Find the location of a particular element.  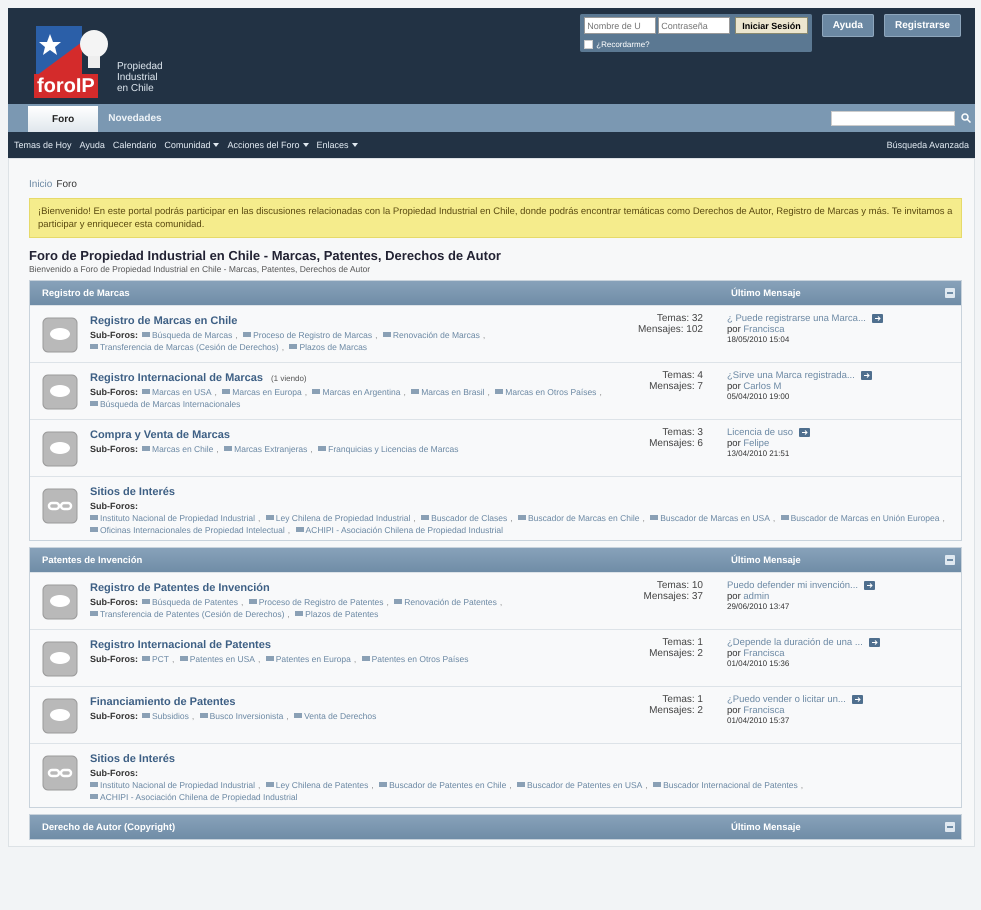

subforum-link: Búsqueda de Marcas is located at coordinates (187, 335).